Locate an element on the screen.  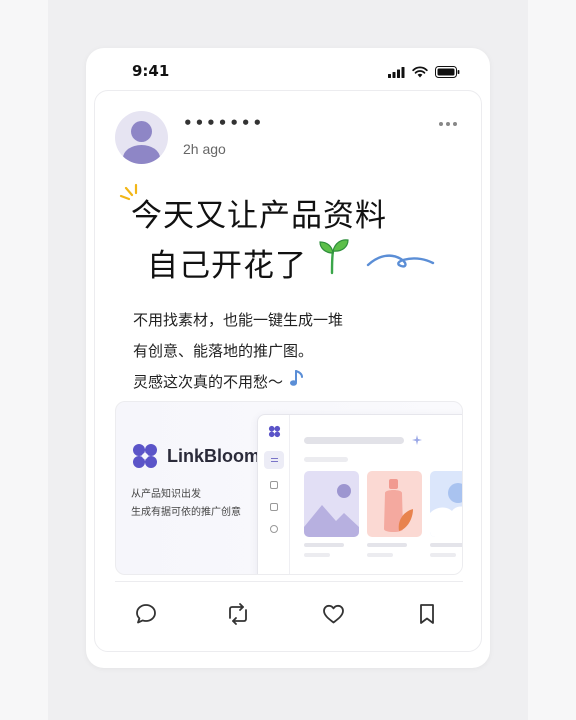
music-note-icon is located at coordinates (297, 378).